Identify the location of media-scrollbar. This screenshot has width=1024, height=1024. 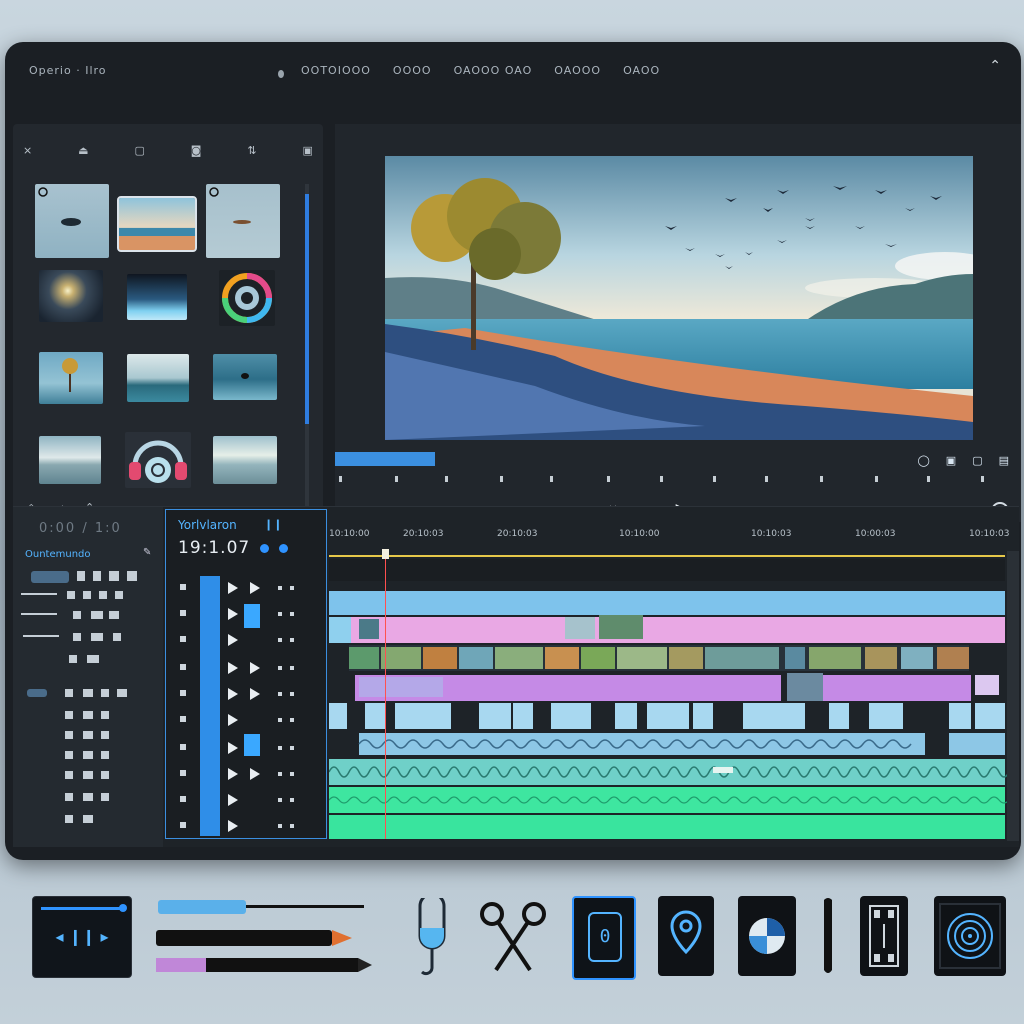
(307, 349).